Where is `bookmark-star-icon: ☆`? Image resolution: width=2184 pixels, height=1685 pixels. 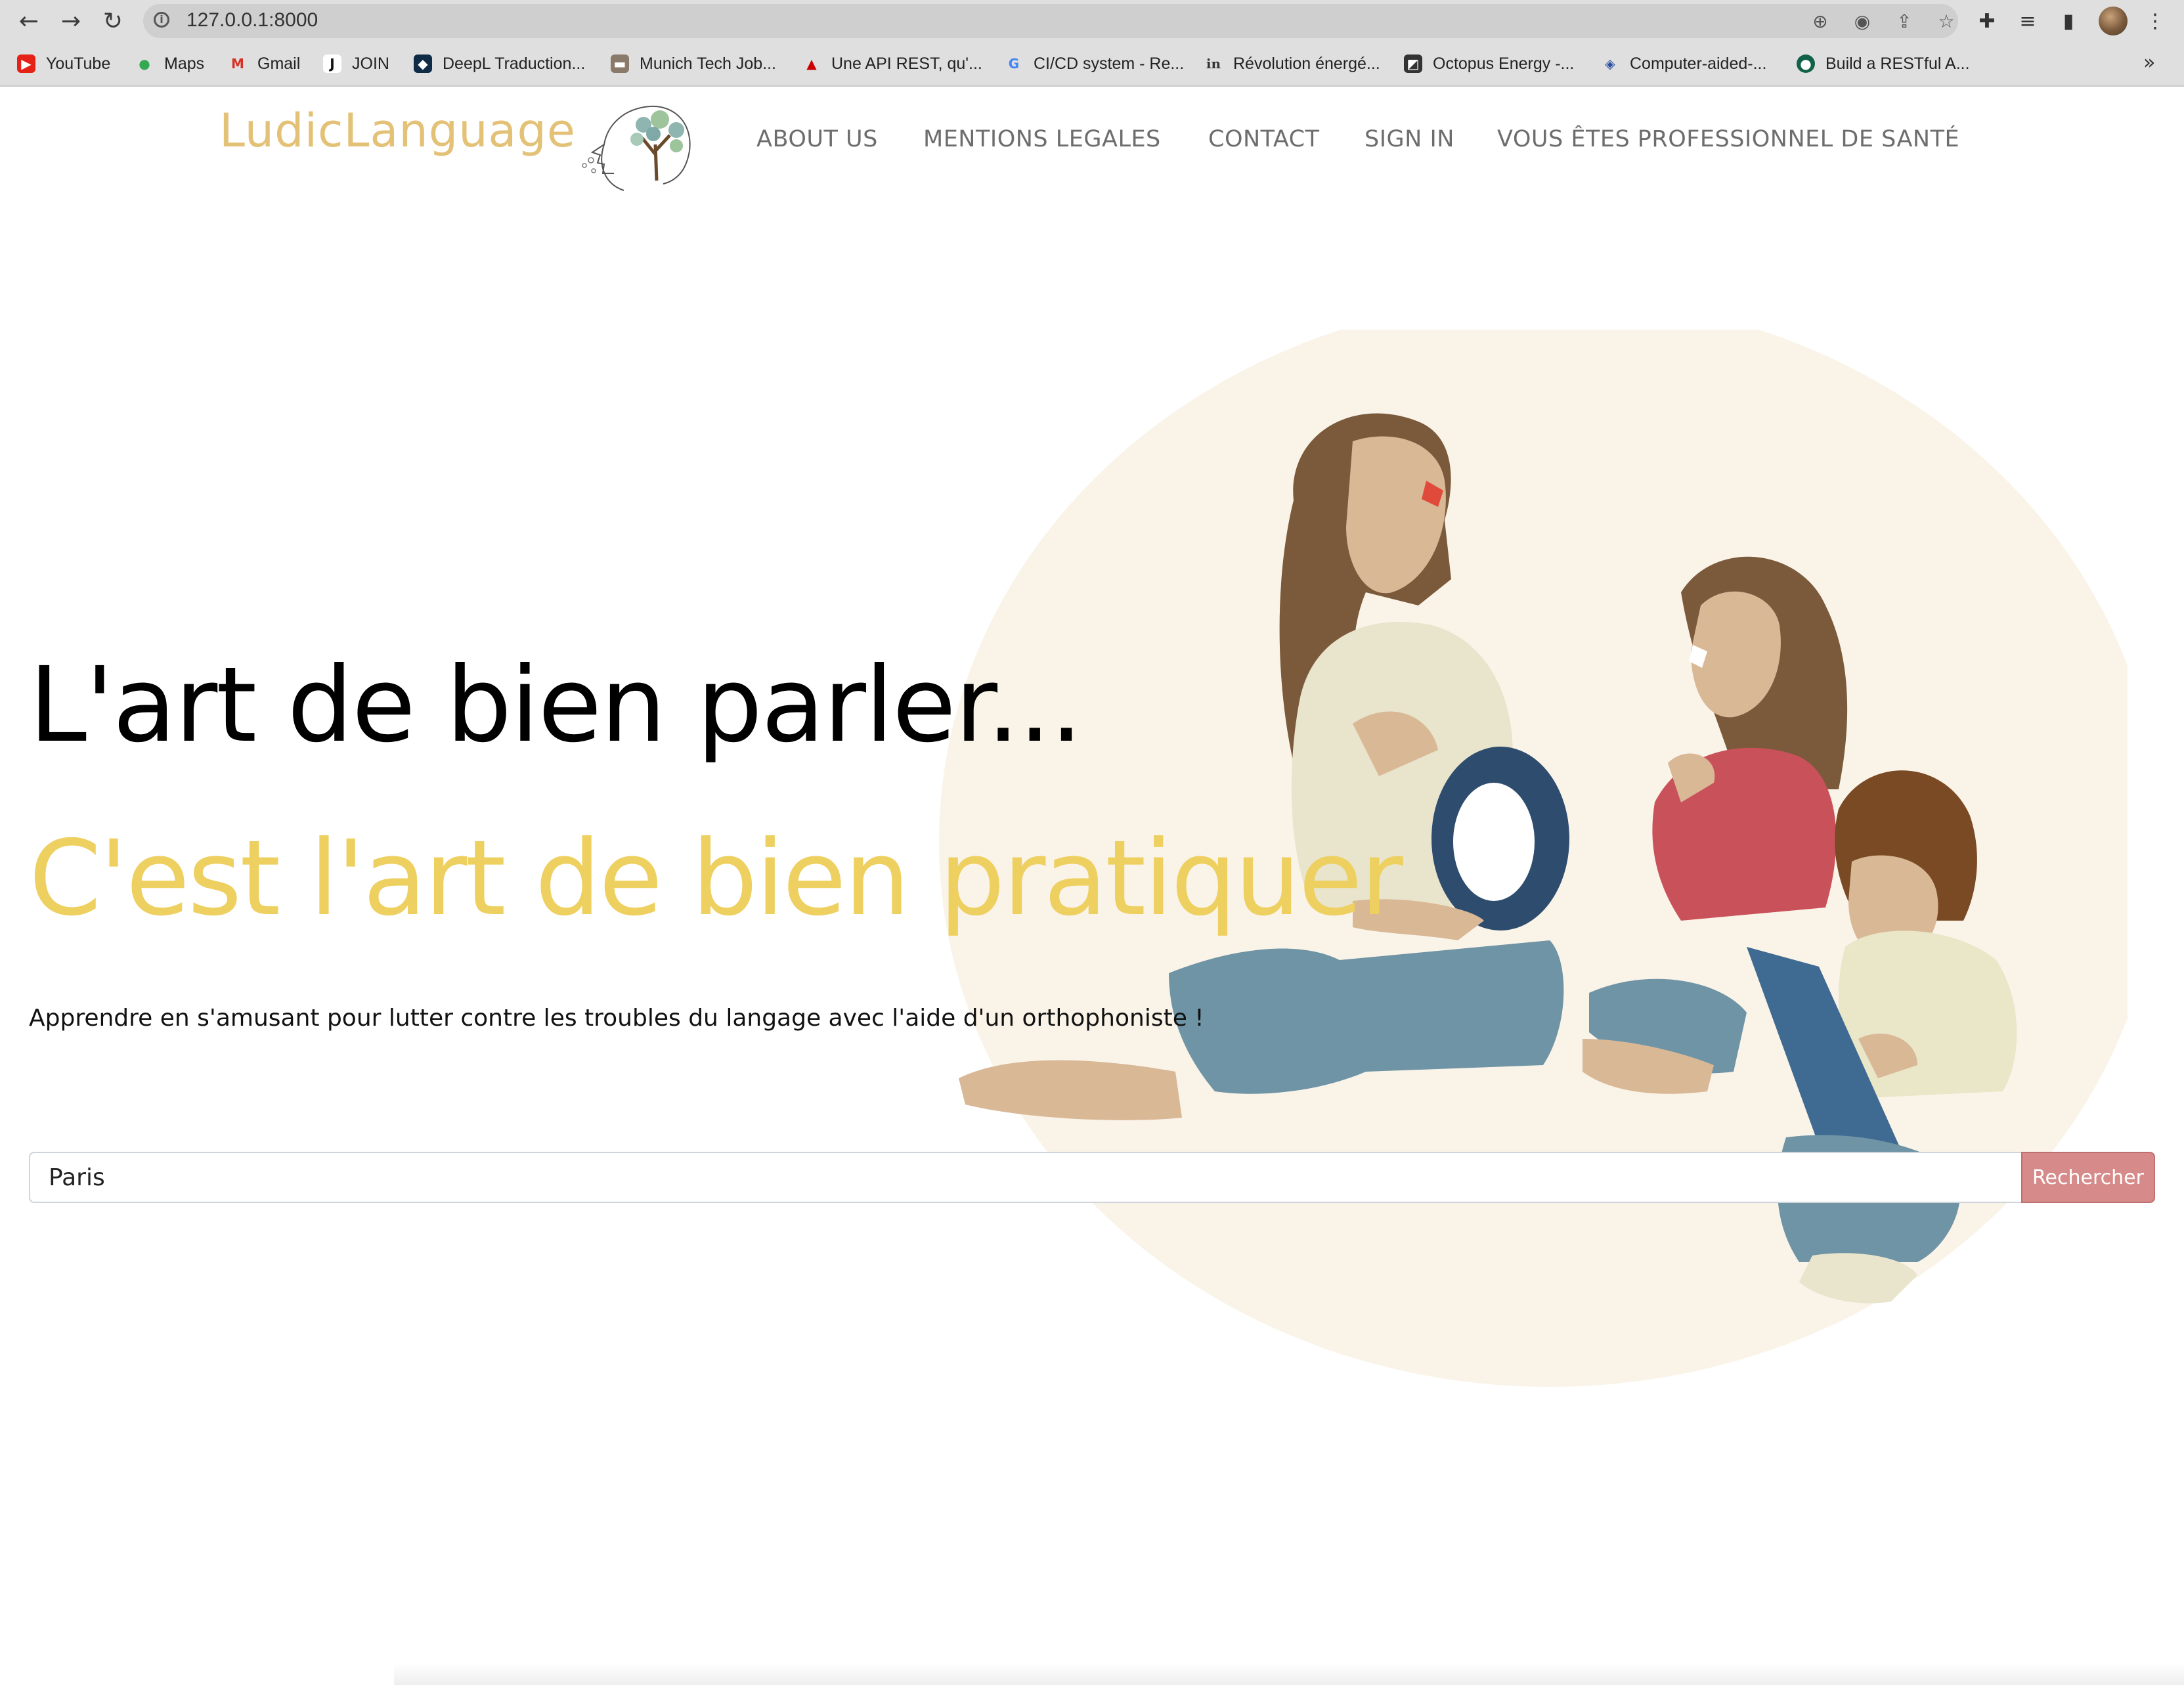
bookmark-star-icon: ☆ is located at coordinates (1946, 21).